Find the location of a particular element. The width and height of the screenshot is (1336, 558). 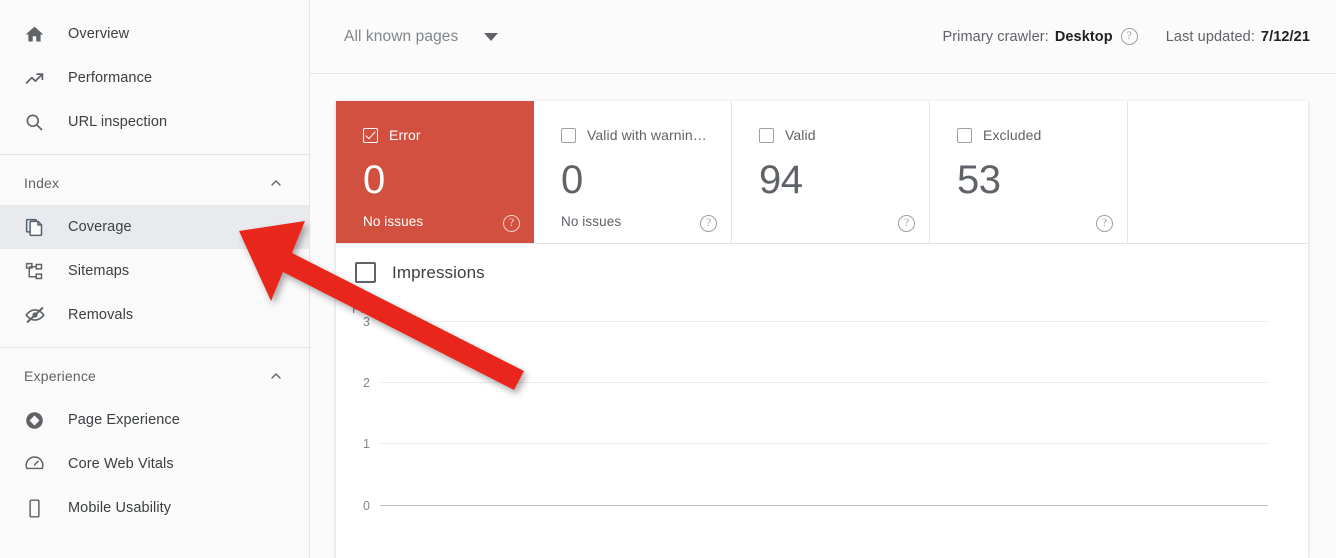

sidebar-section-title: Index is located at coordinates (42, 183).